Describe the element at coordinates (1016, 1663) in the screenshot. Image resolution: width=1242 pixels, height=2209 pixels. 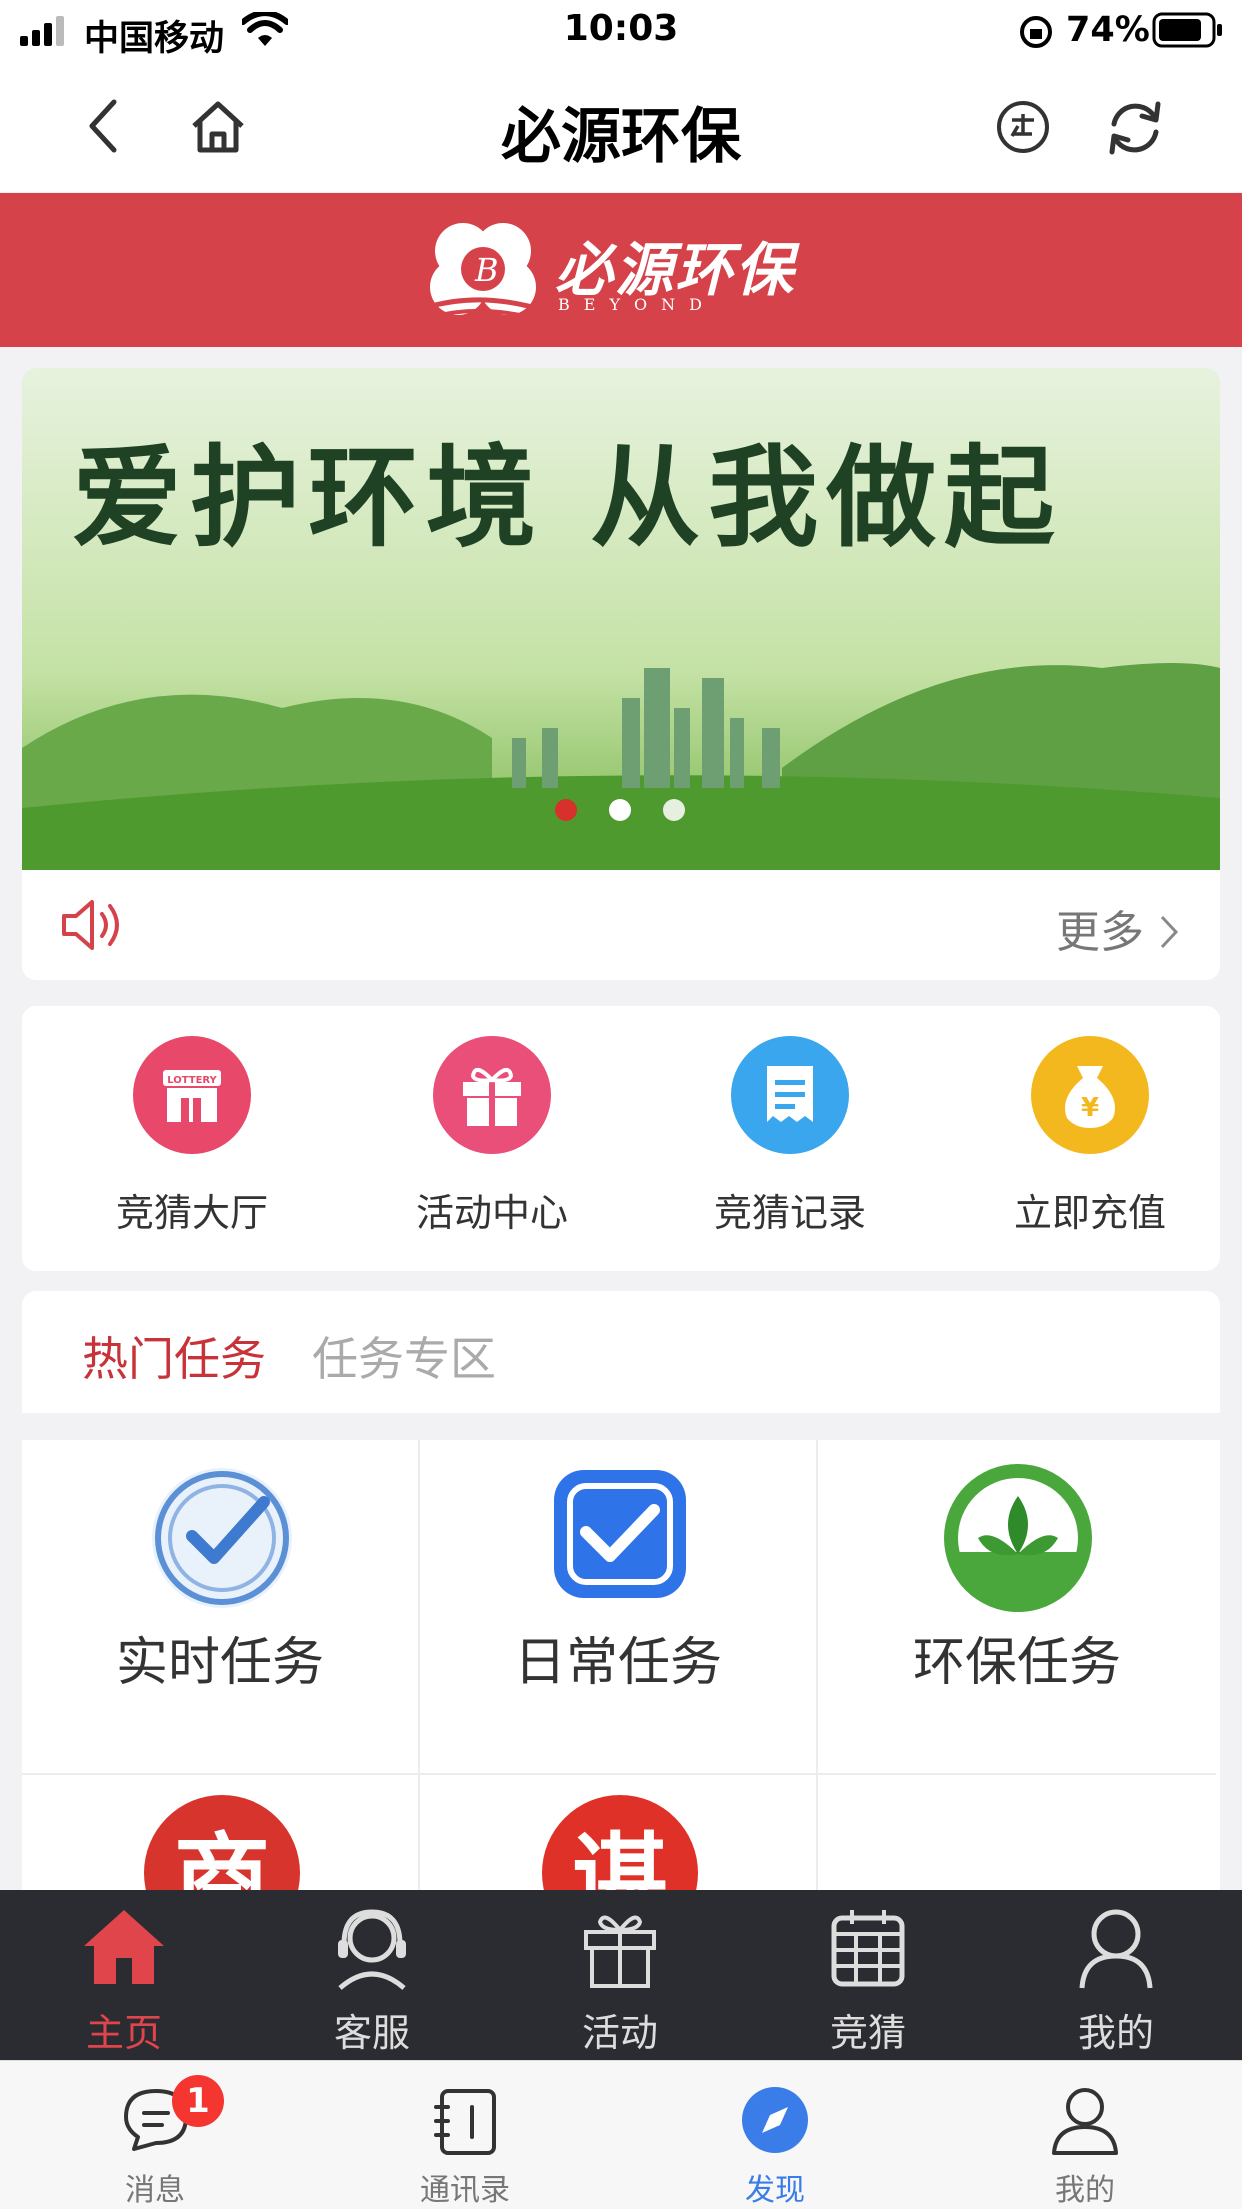
I see `task-label: 环保任务` at that location.